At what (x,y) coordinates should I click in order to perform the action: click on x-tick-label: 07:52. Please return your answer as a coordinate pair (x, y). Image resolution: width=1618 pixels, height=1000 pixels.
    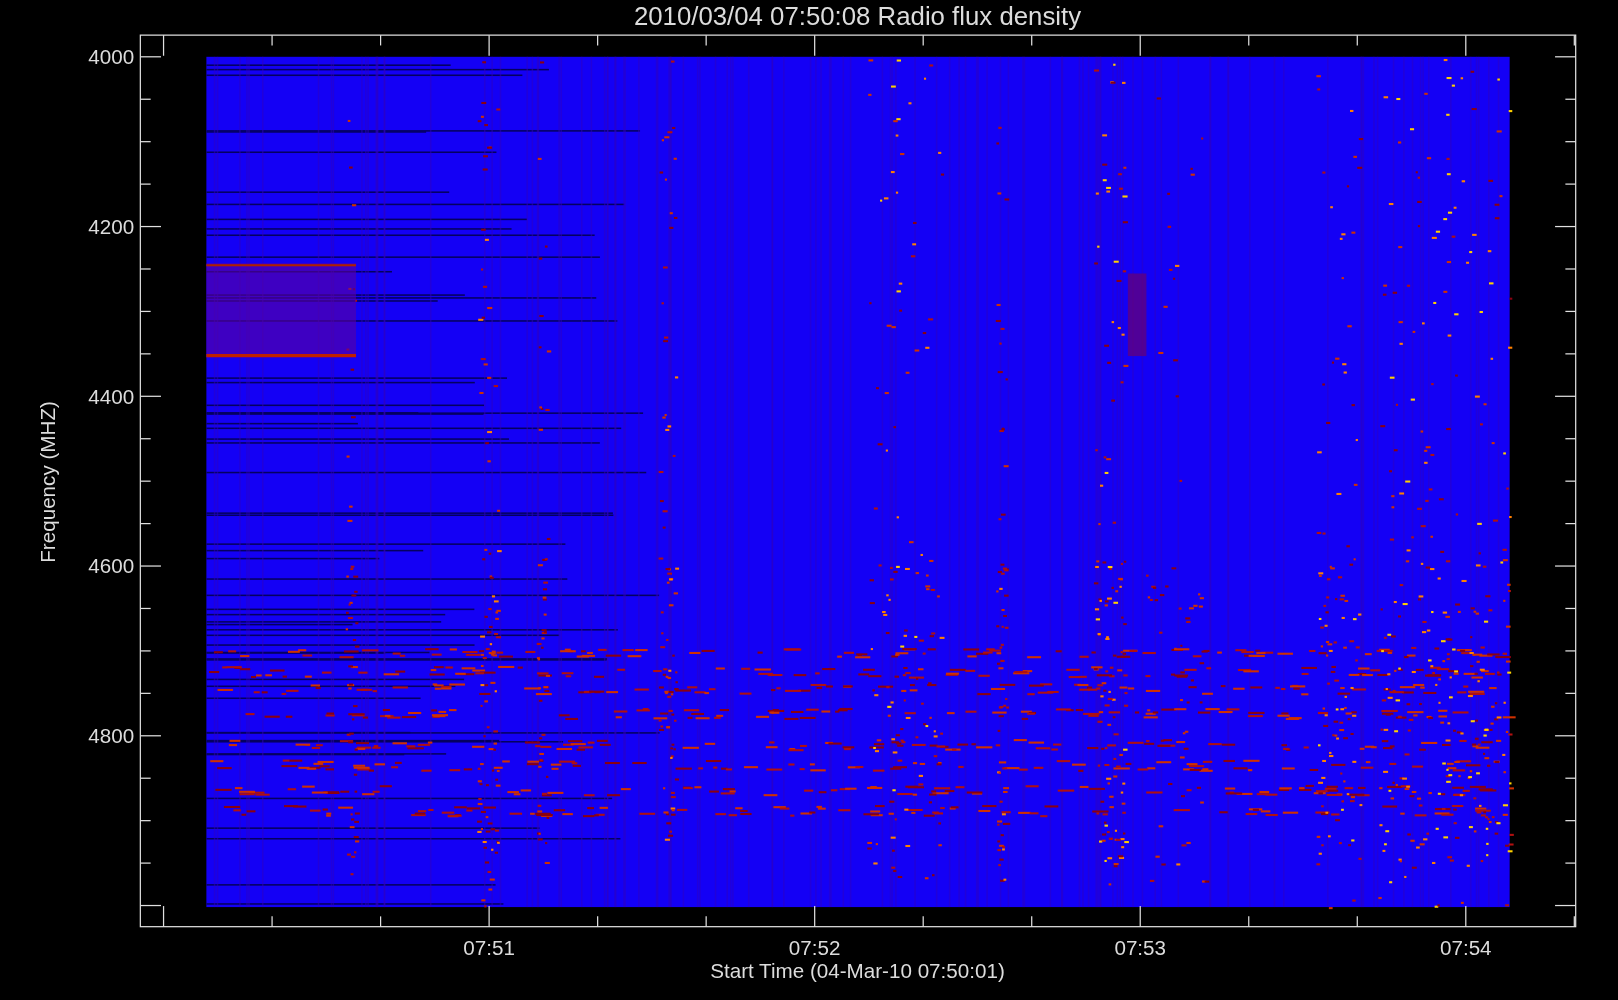
    Looking at the image, I should click on (814, 947).